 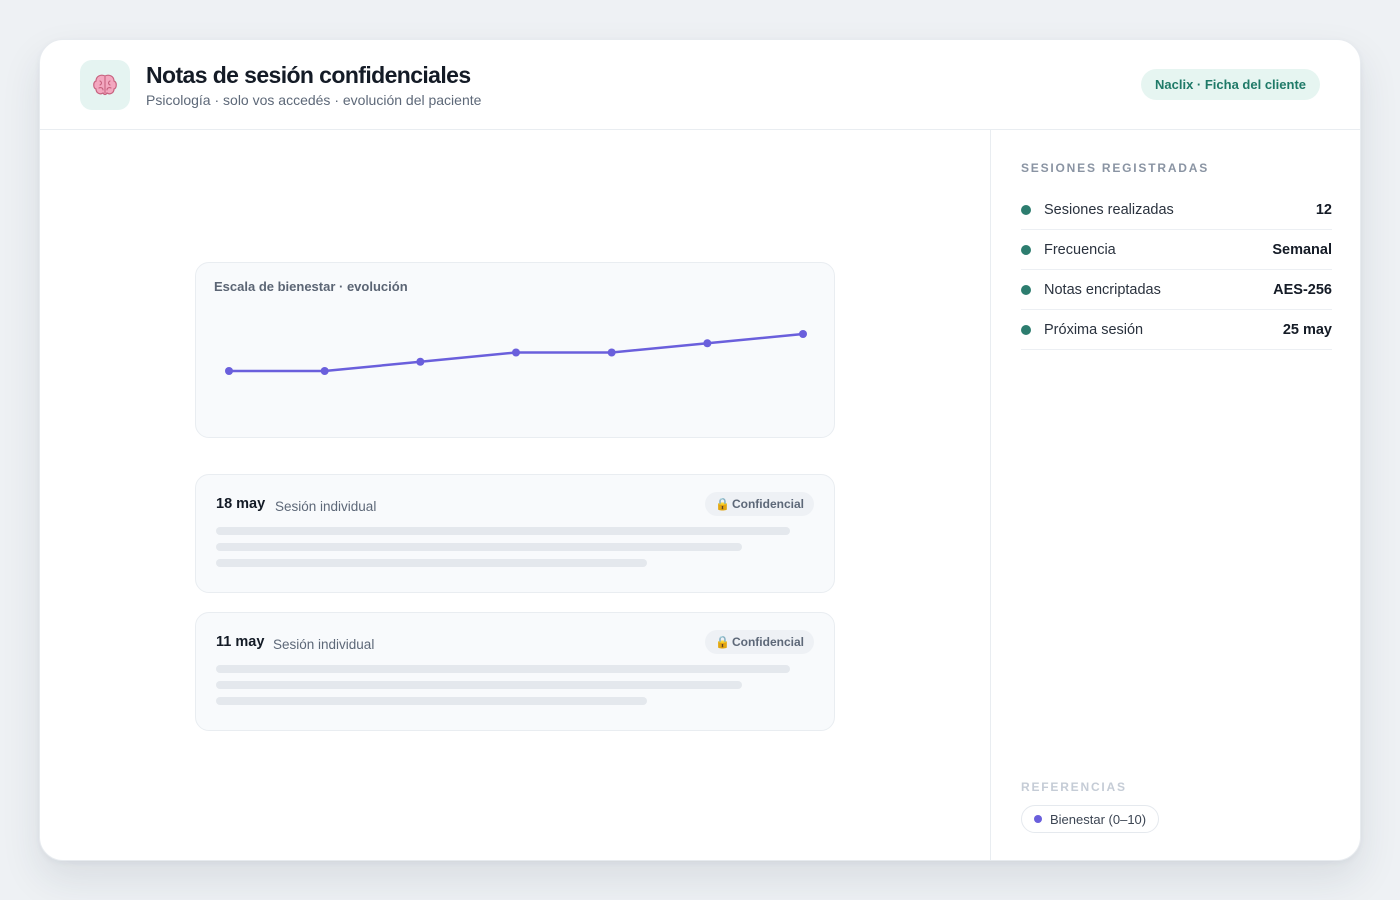 I want to click on session-card: 11 may Sesión individual 🔒 Confidencial, so click(x=515, y=671).